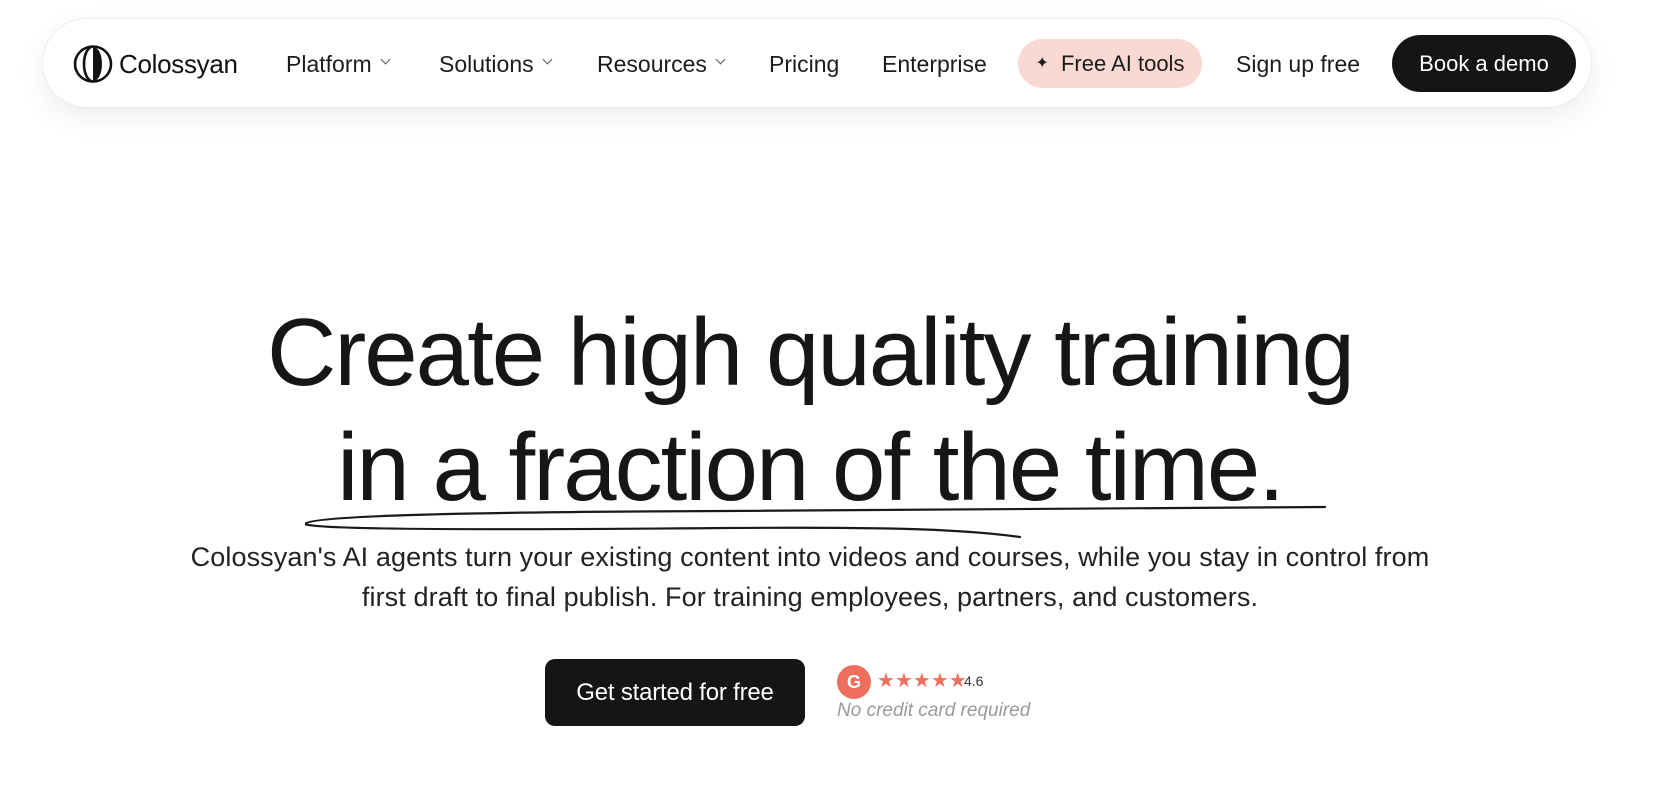 The height and width of the screenshot is (790, 1669). I want to click on free-ai-tools-button: ✦ Free AI tools, so click(1110, 63).